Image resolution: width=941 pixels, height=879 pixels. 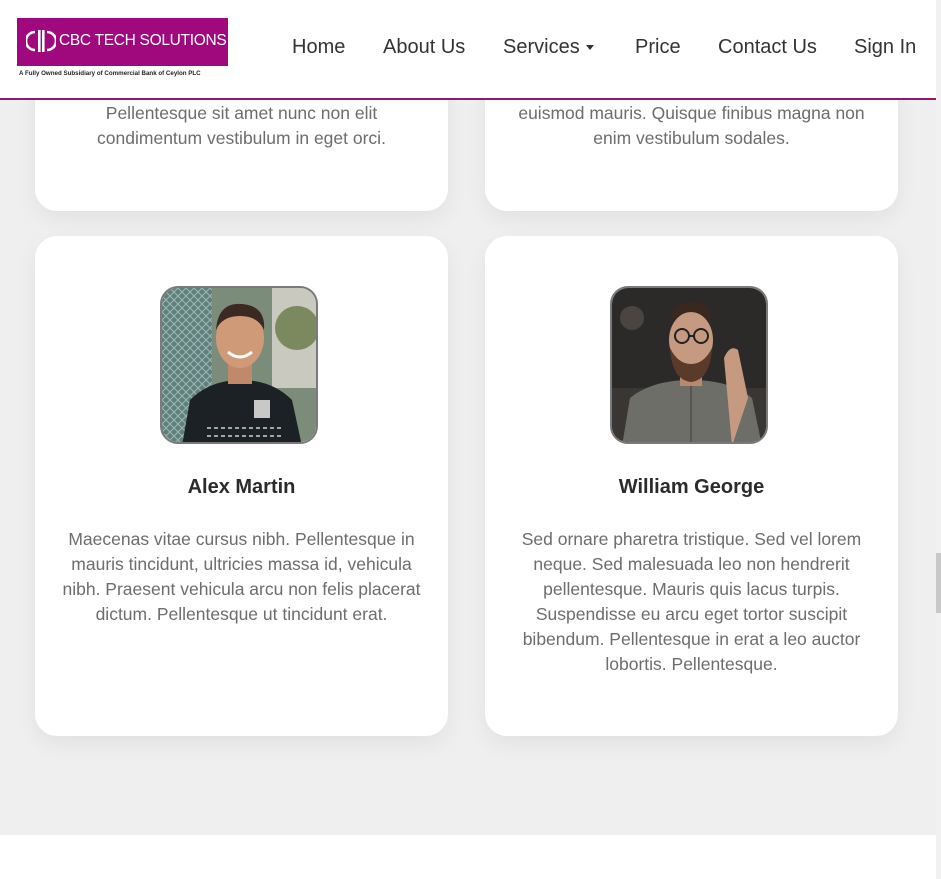 What do you see at coordinates (885, 47) in the screenshot?
I see `nav-signin: Sign In` at bounding box center [885, 47].